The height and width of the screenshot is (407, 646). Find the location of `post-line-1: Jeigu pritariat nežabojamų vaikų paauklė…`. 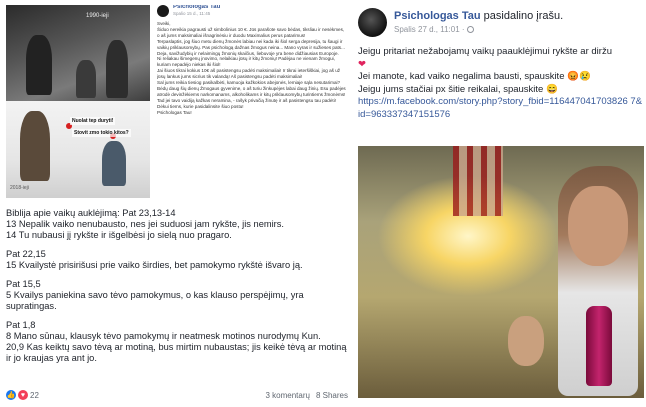

post-line-1: Jeigu pritariat nežabojamų vaikų paauklė… is located at coordinates (485, 51).